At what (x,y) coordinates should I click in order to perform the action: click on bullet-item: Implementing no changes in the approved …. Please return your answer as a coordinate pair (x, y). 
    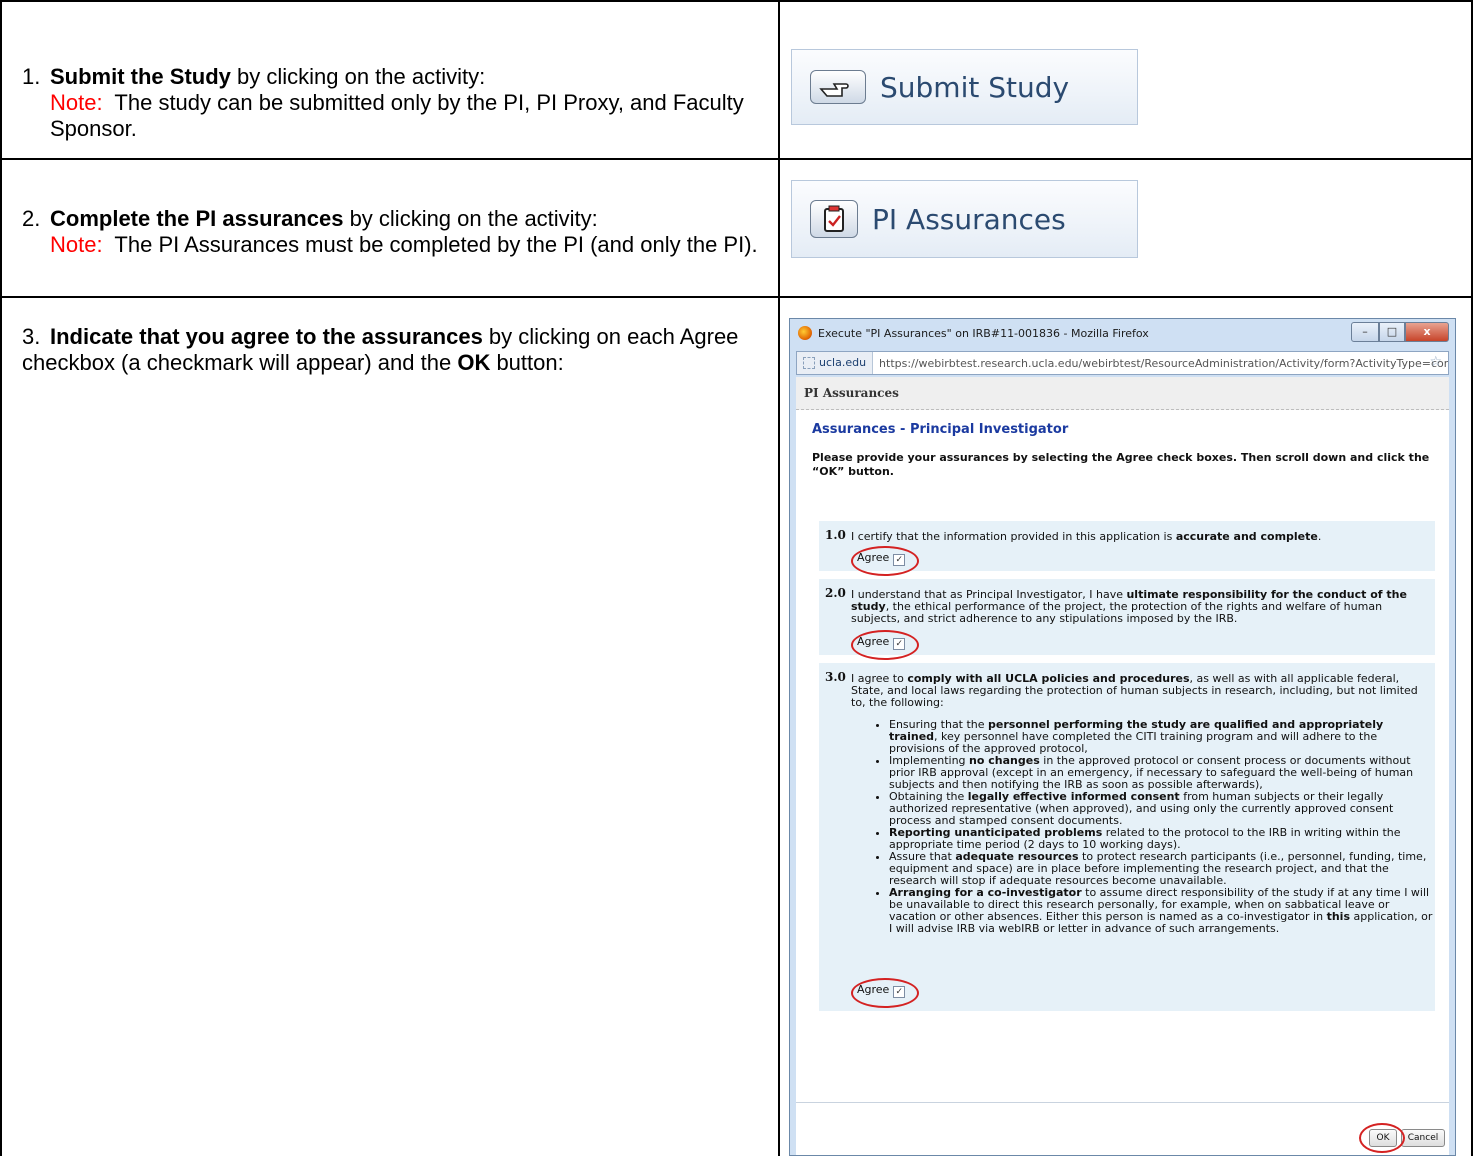
    Looking at the image, I should click on (1162, 773).